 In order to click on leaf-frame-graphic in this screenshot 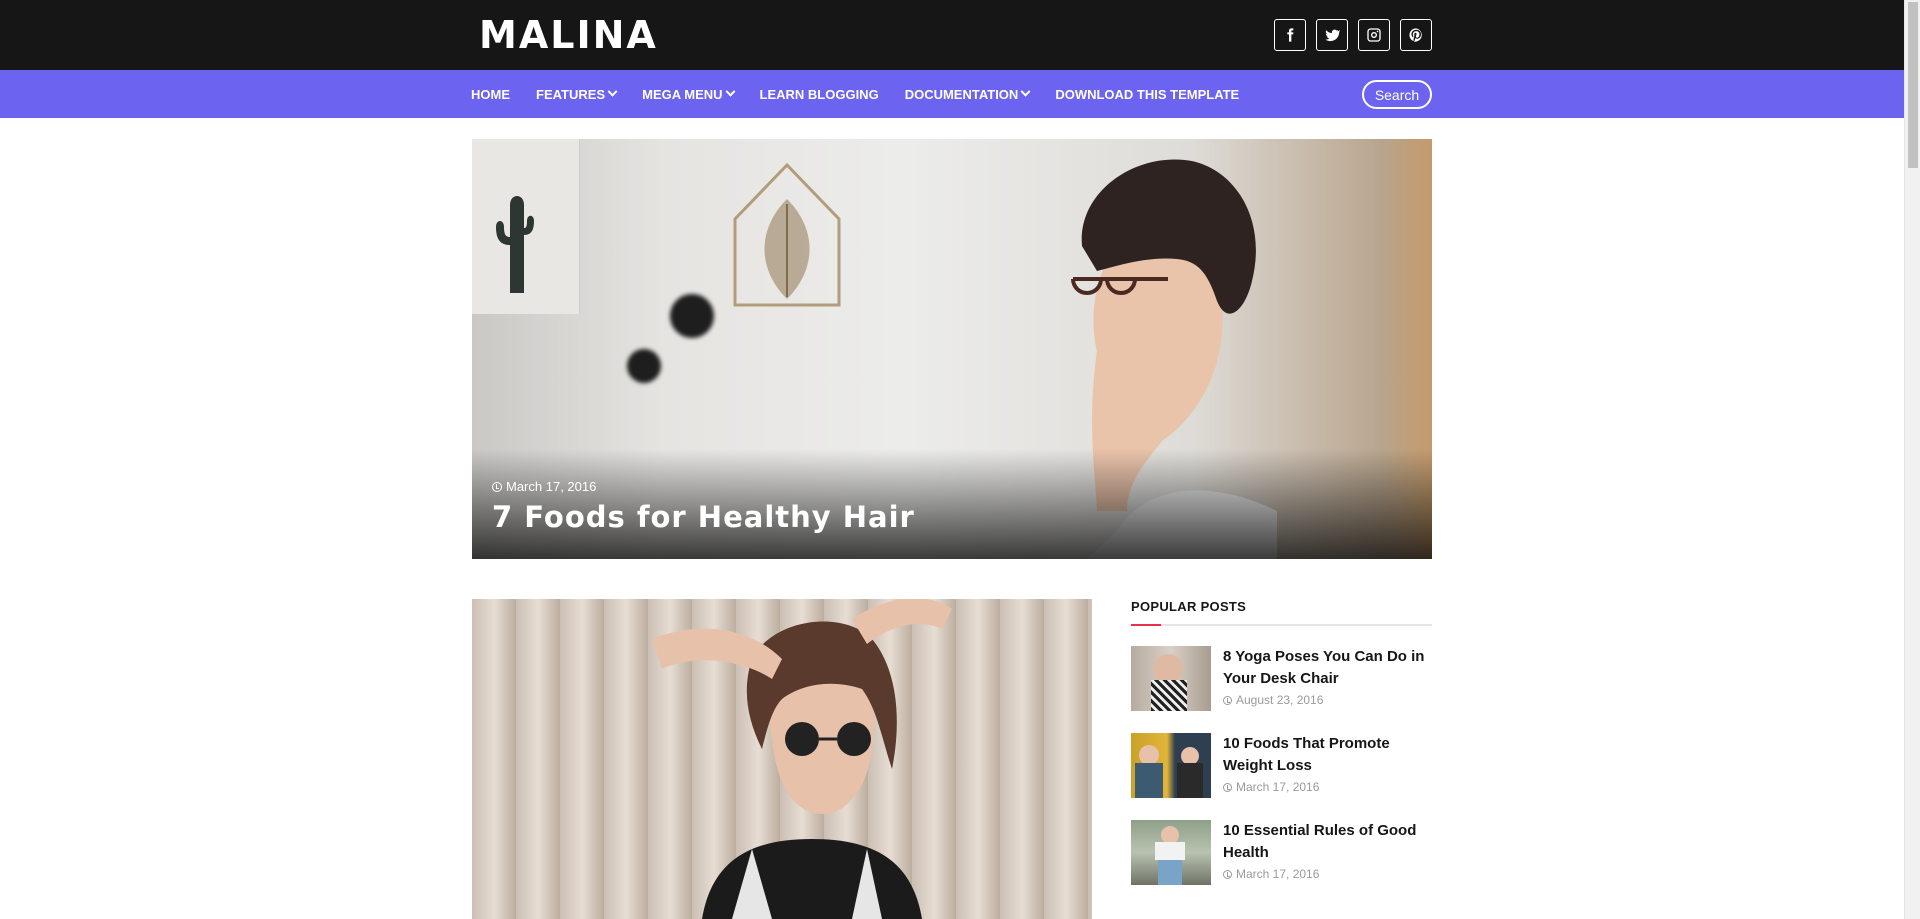, I will do `click(787, 234)`.